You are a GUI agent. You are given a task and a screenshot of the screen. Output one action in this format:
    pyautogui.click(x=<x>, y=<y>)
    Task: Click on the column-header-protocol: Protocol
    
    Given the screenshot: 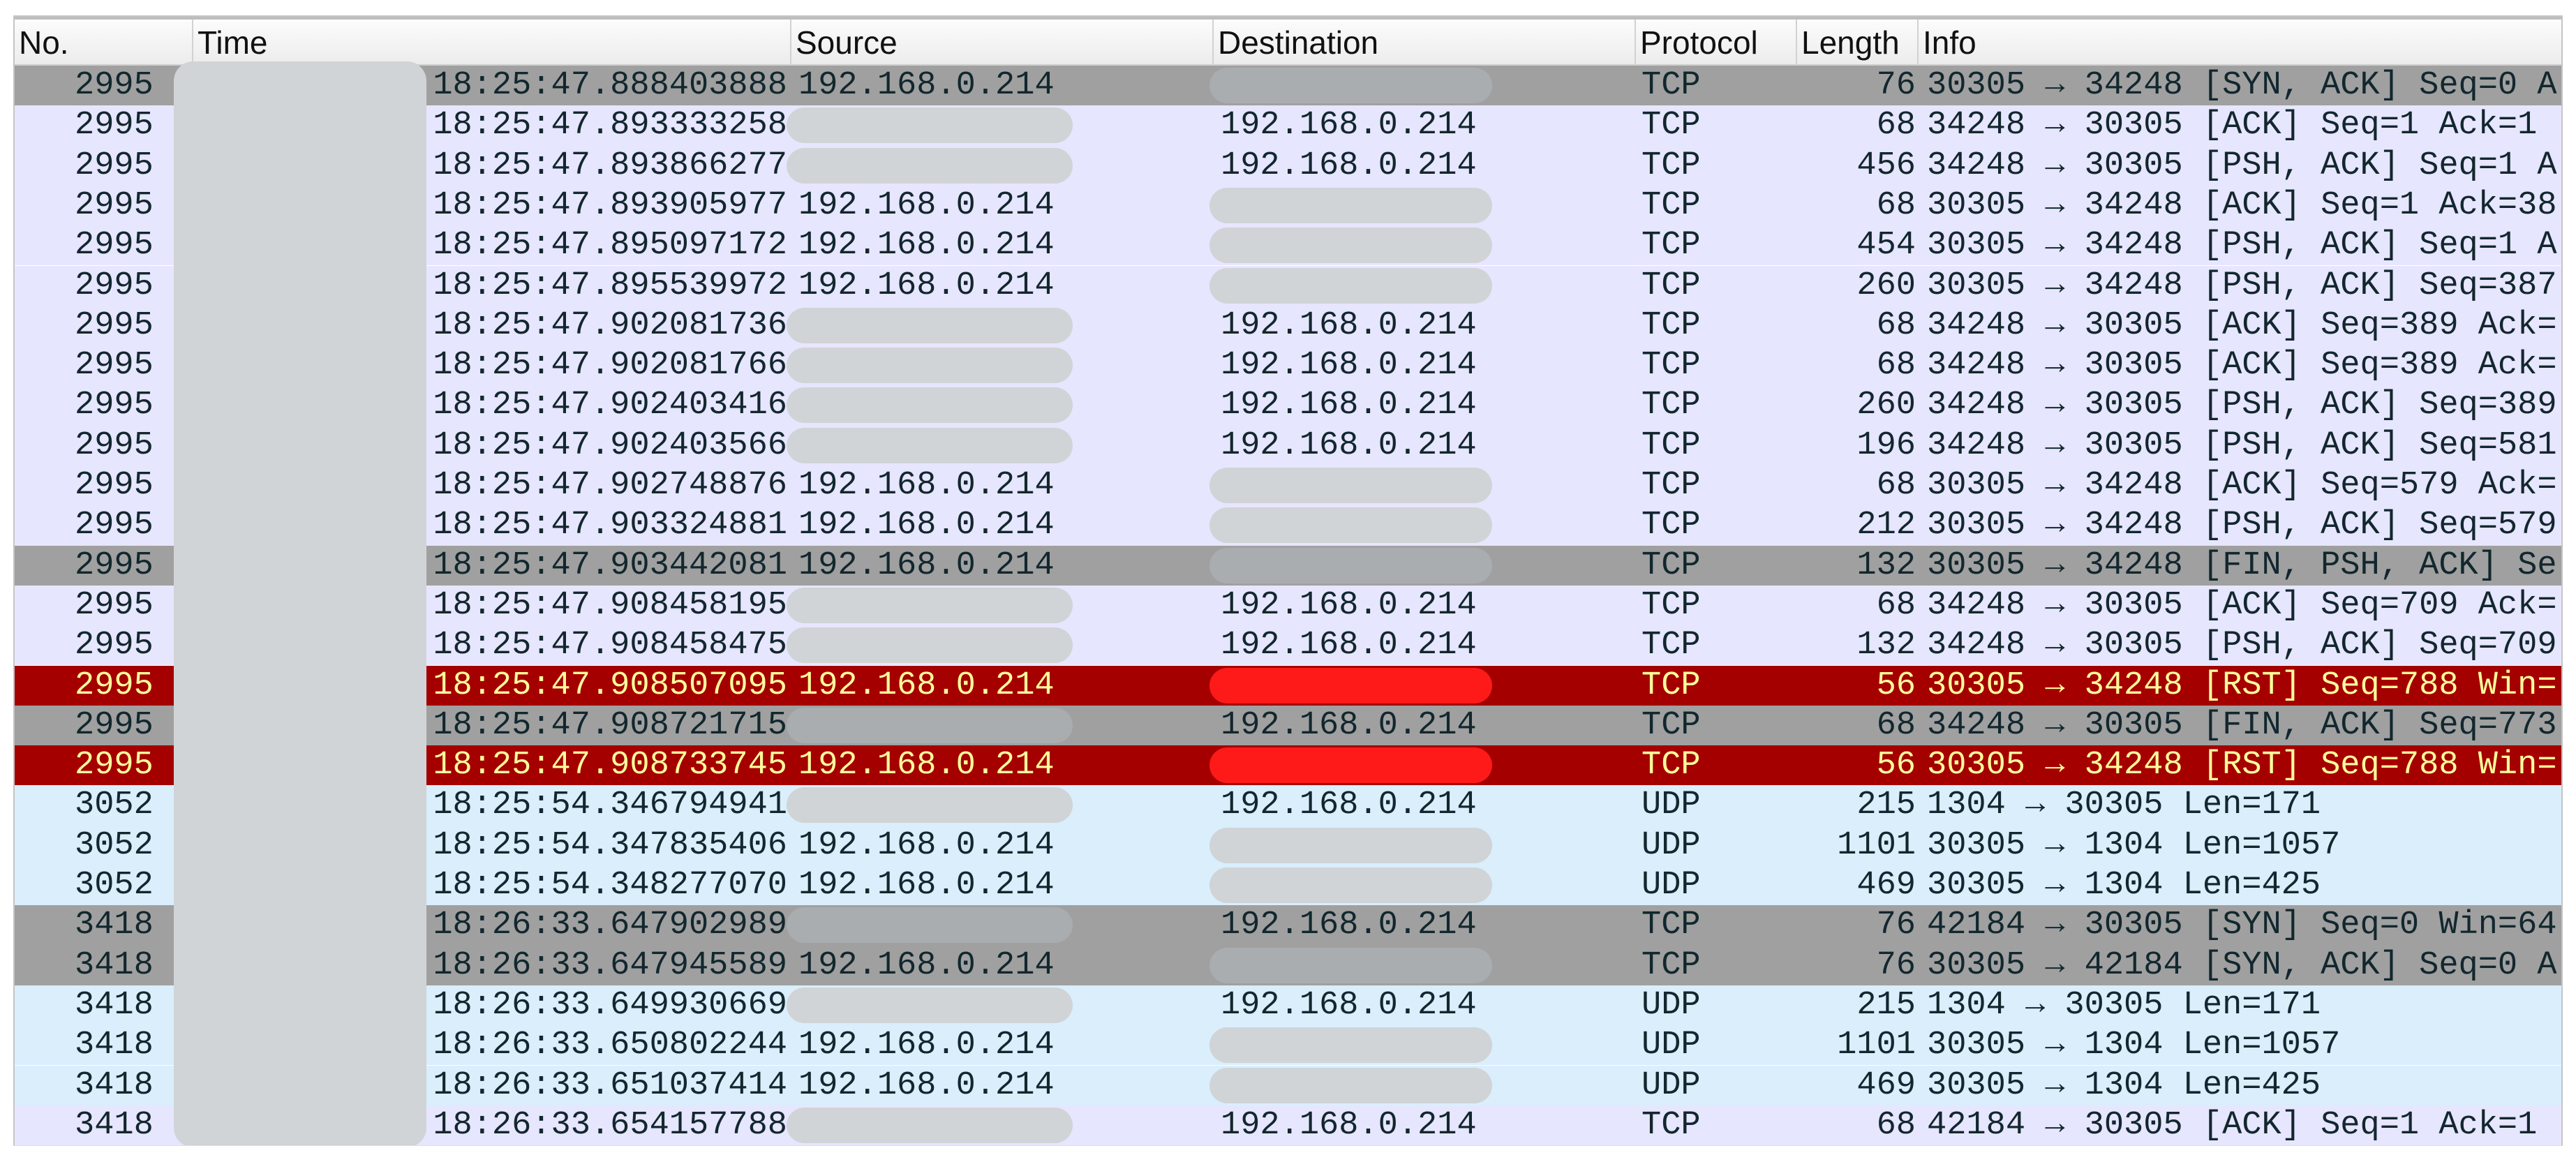 What is the action you would take?
    pyautogui.click(x=1716, y=43)
    